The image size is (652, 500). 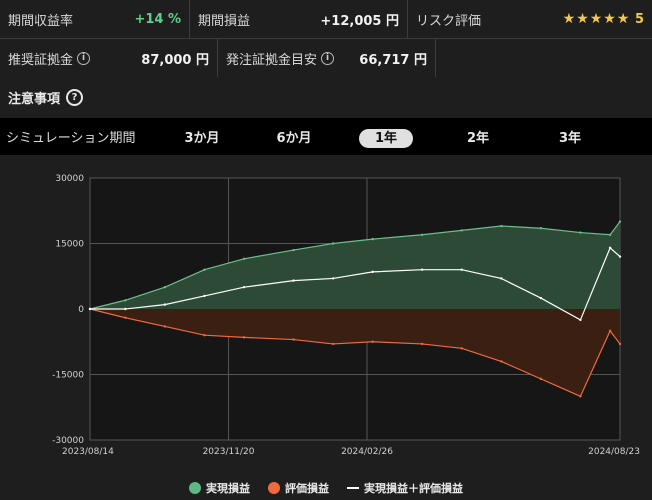 What do you see at coordinates (41, 21) in the screenshot?
I see `period-return-label: 期間収益率` at bounding box center [41, 21].